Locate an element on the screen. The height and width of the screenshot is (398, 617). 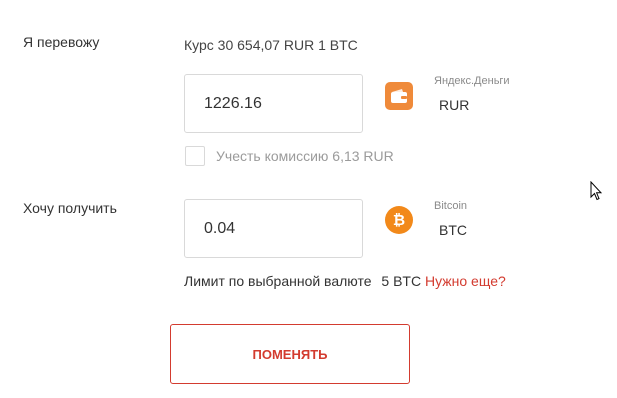
receive-amount-input is located at coordinates (273, 228).